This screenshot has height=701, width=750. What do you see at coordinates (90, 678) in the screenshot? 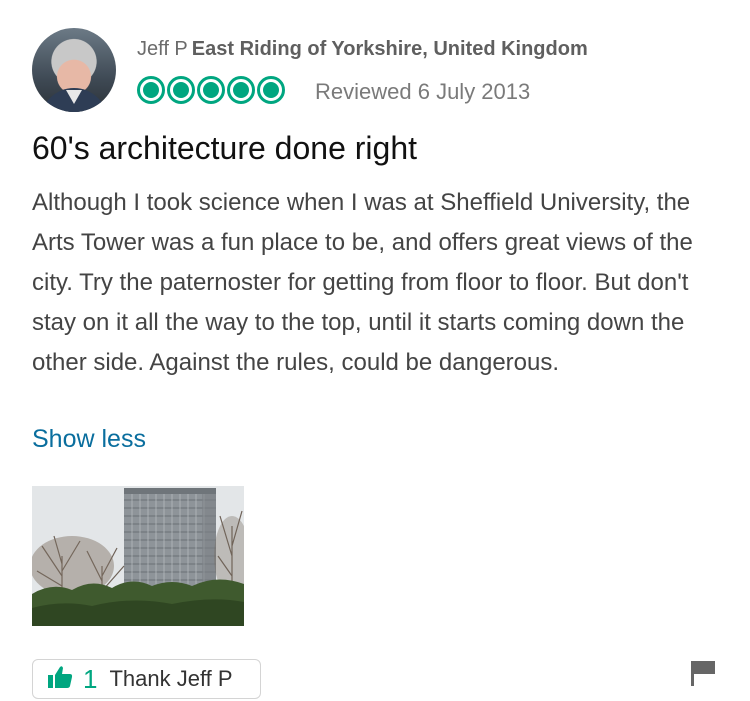
I see `thank-count: 1` at bounding box center [90, 678].